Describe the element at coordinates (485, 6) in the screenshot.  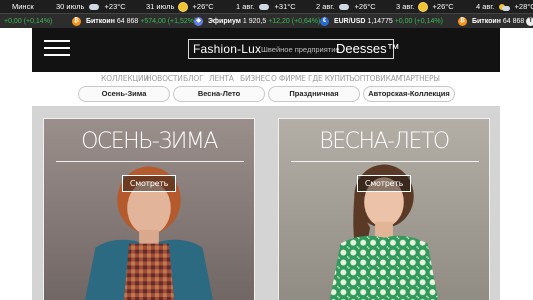
I see `weather-date: 4 авг.` at that location.